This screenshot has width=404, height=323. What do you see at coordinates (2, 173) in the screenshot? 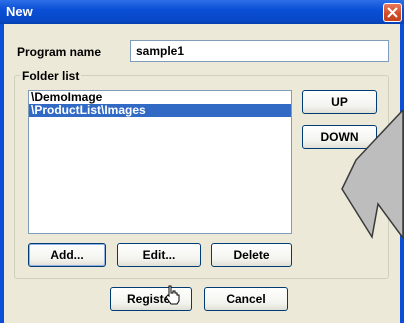
I see `window-frame-left` at bounding box center [2, 173].